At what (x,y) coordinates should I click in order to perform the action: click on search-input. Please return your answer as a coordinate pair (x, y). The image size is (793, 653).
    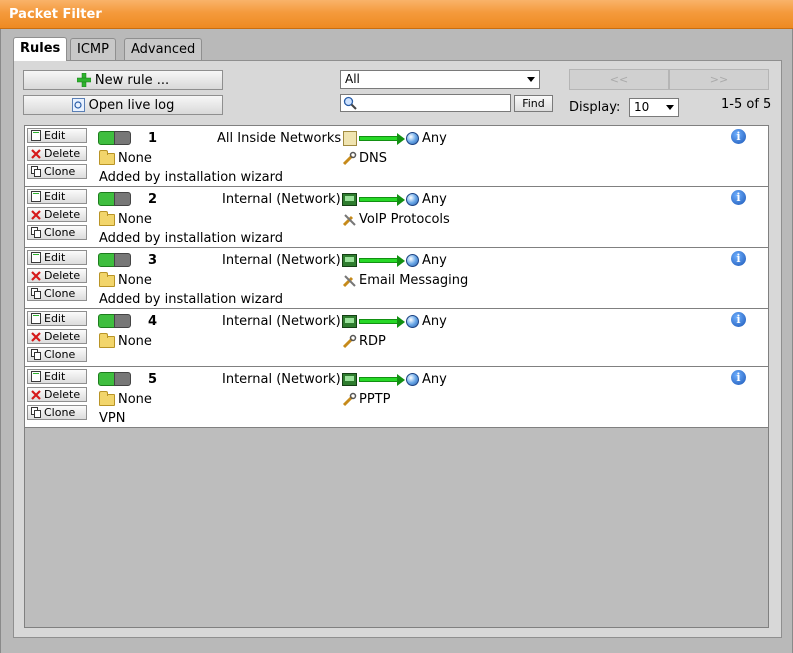
    Looking at the image, I should click on (425, 103).